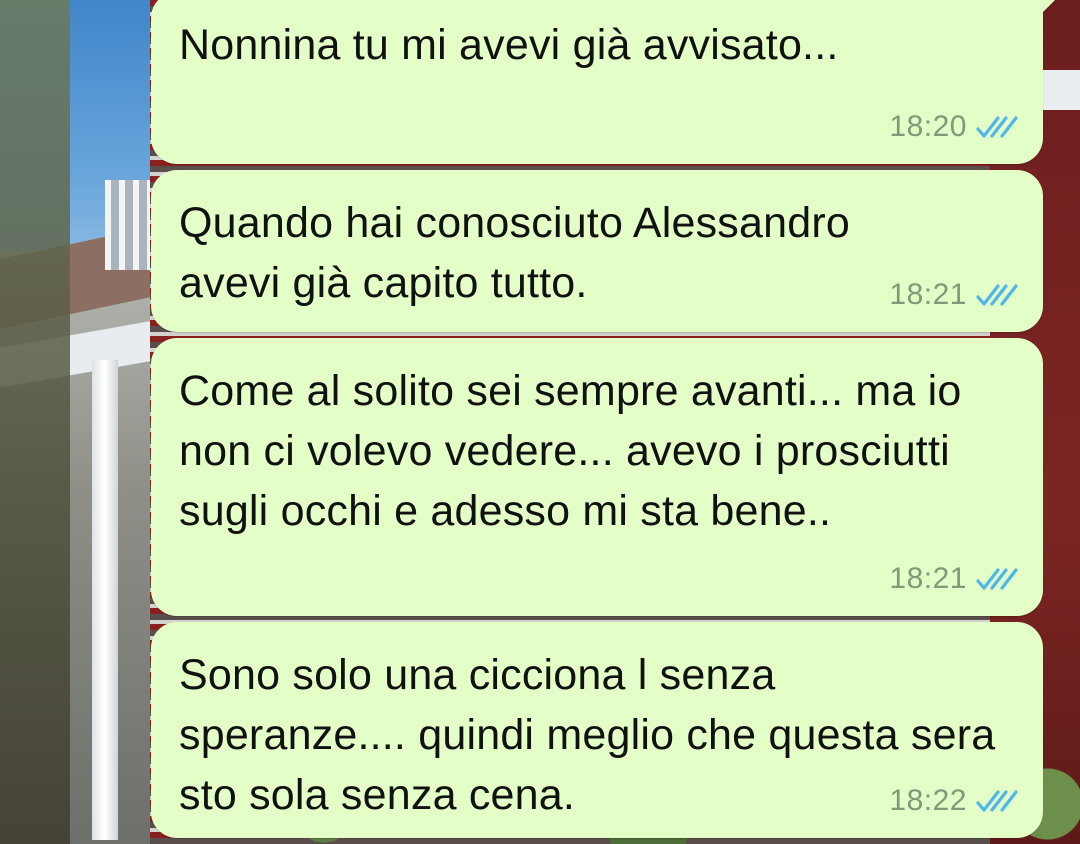  Describe the element at coordinates (1052, 7) in the screenshot. I see `bubble-tail` at that location.